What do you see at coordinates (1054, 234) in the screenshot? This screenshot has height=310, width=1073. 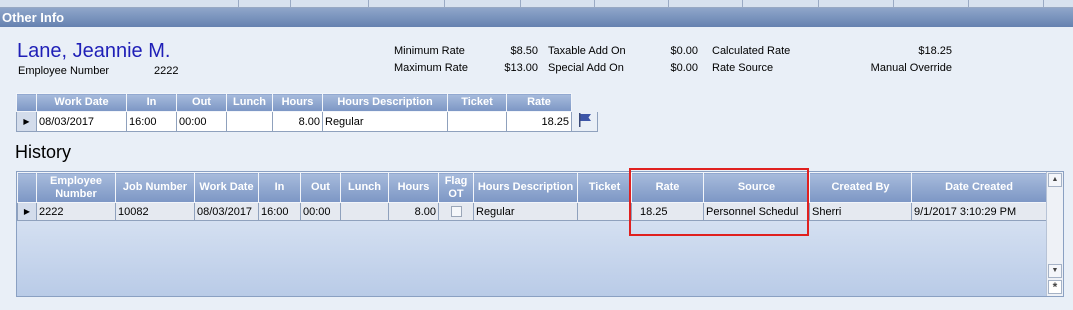 I see `history-scrollbar: ▲ ▼ *` at bounding box center [1054, 234].